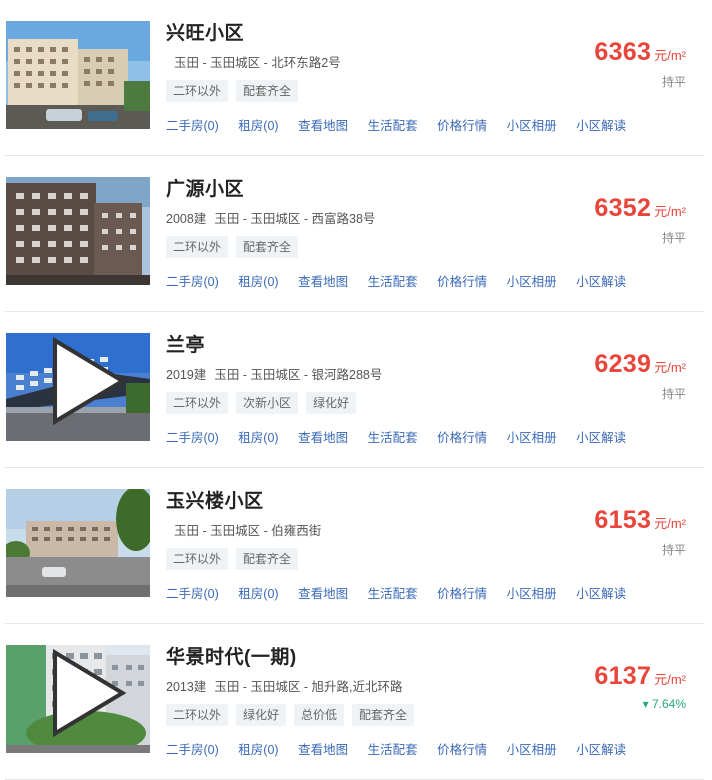 This screenshot has height=780, width=712. I want to click on tag: 次新小区, so click(267, 403).